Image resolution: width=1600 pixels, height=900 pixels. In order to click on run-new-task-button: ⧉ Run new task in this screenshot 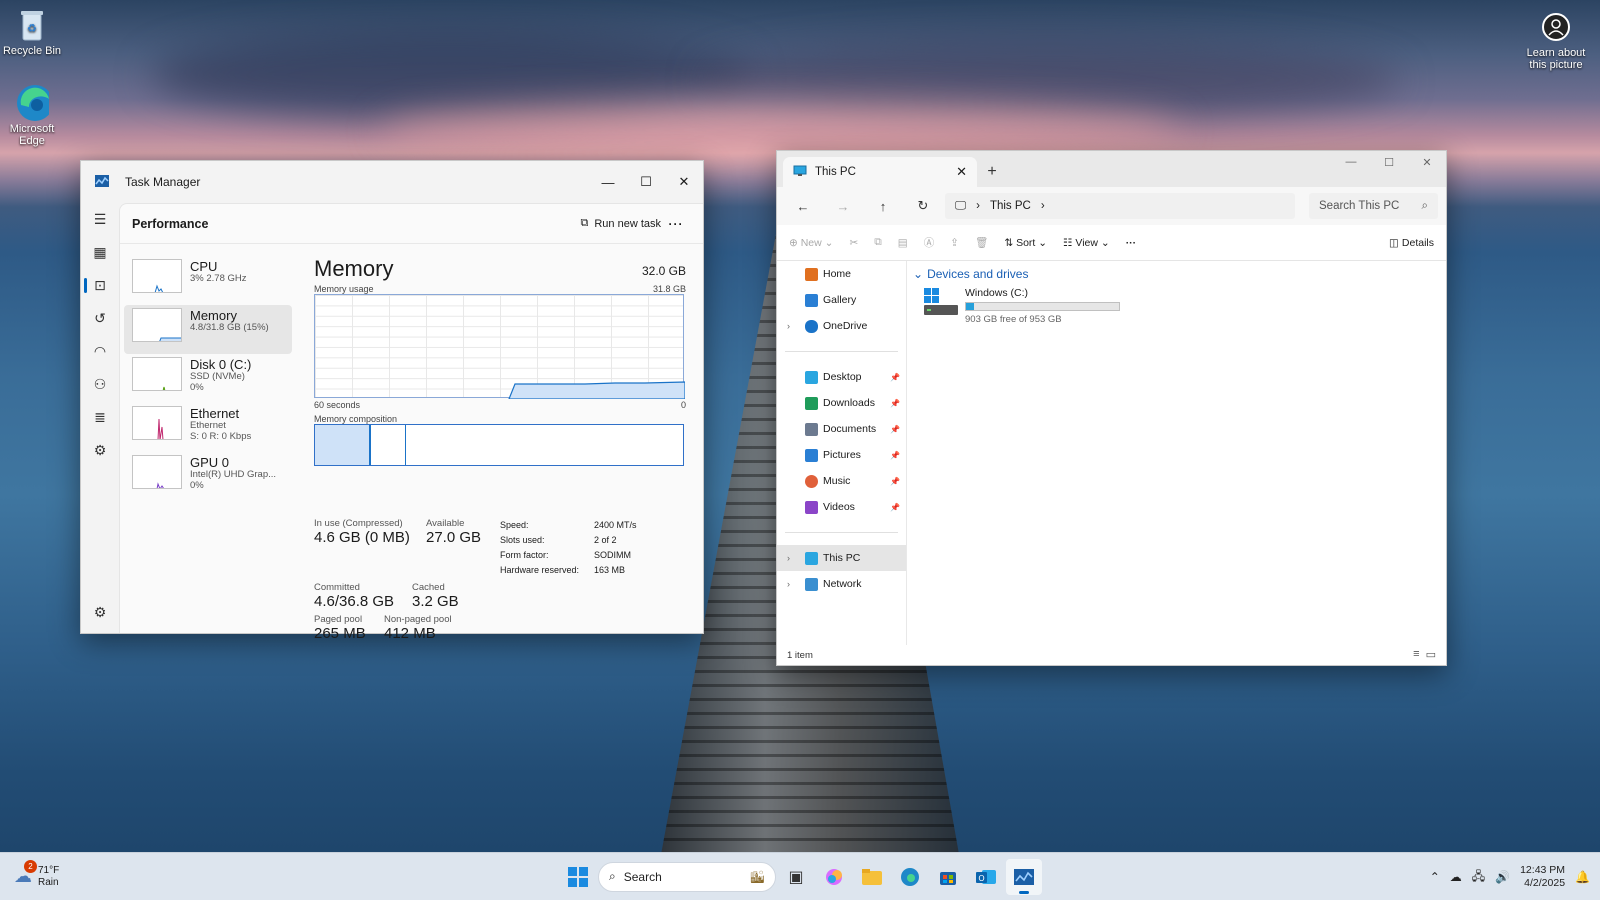, I will do `click(620, 223)`.